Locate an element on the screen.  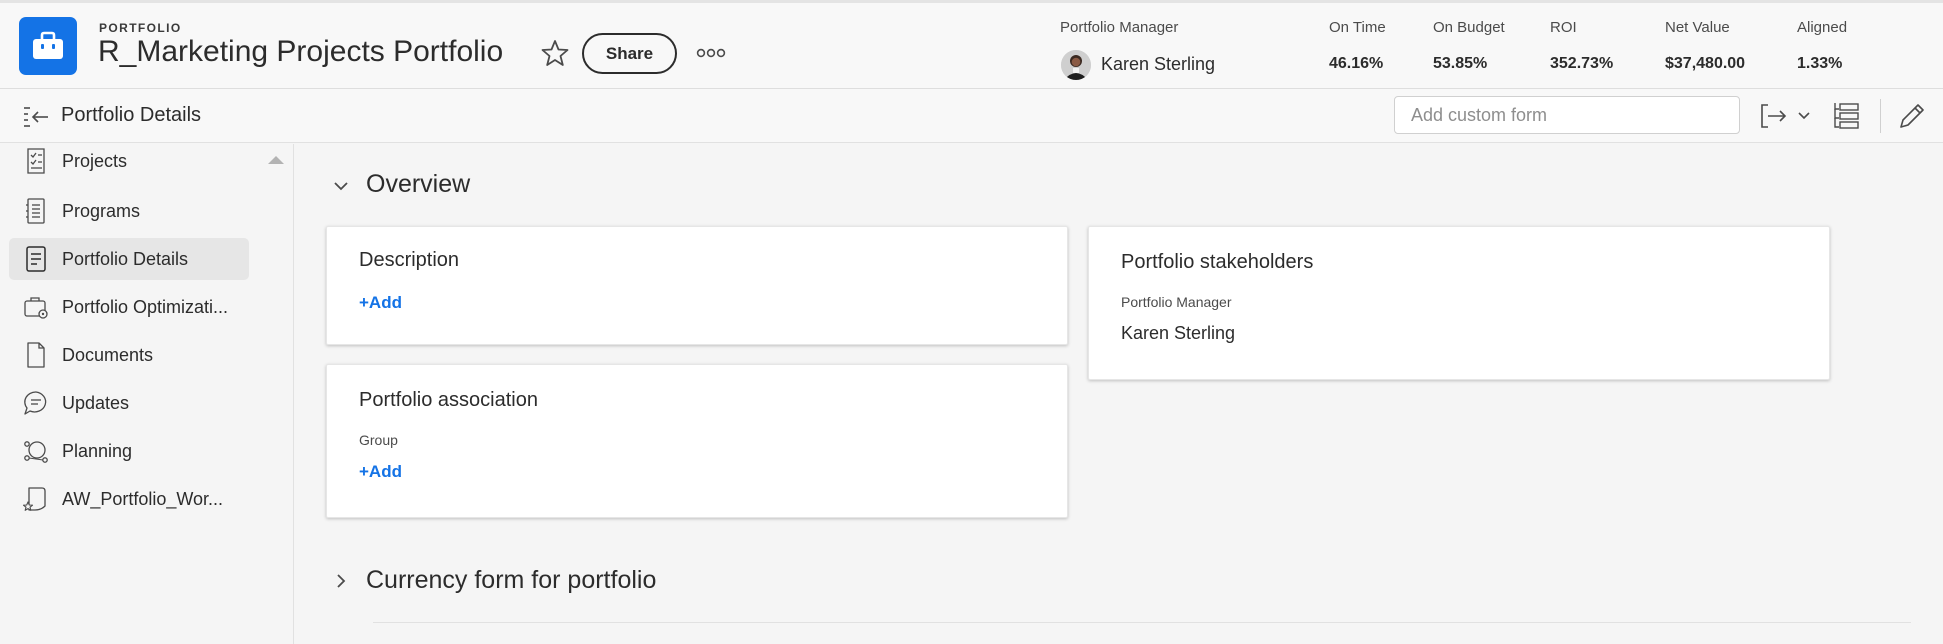
sidebar-item-label: Documents is located at coordinates (108, 355).